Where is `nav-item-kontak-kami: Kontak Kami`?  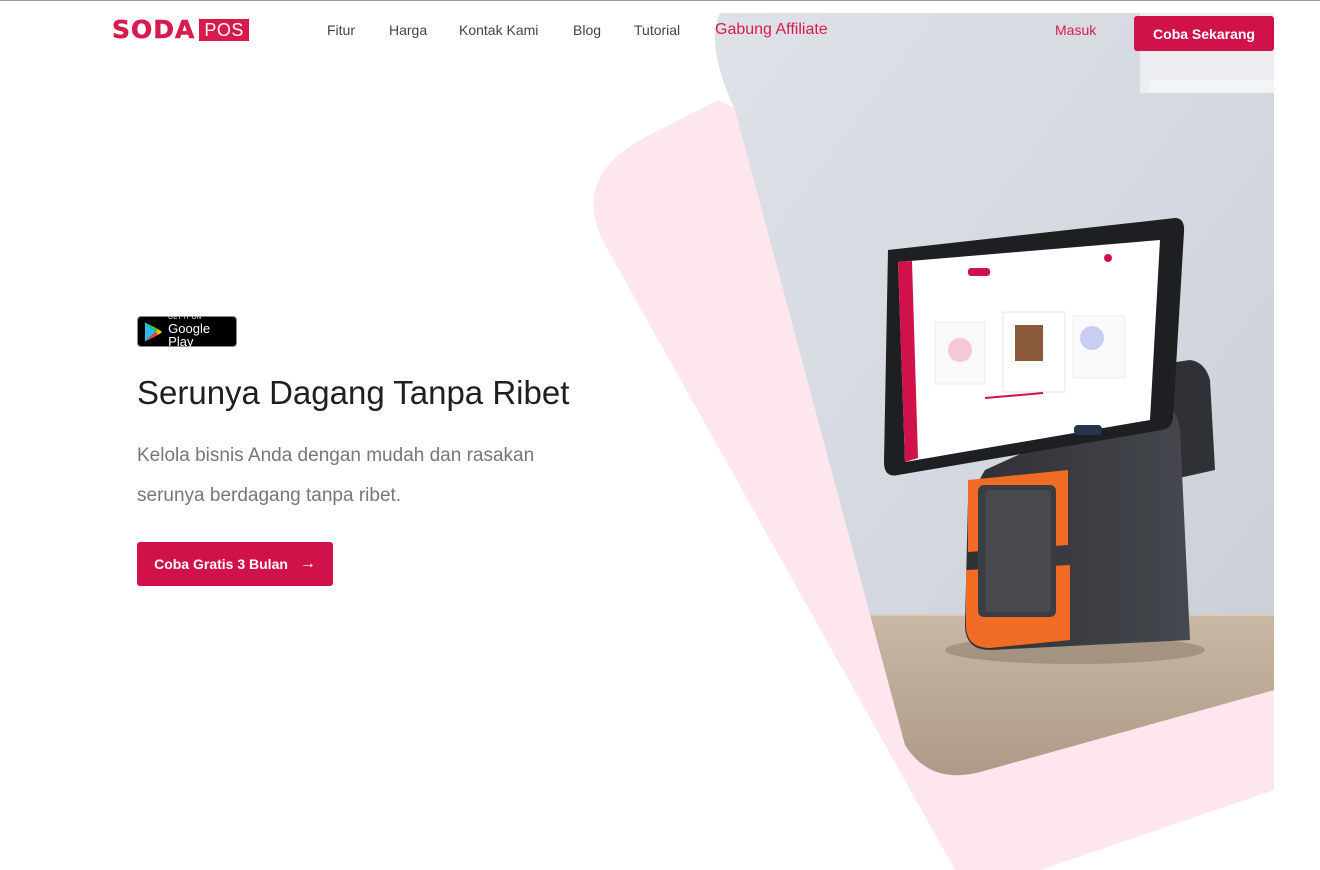
nav-item-kontak-kami: Kontak Kami is located at coordinates (498, 30).